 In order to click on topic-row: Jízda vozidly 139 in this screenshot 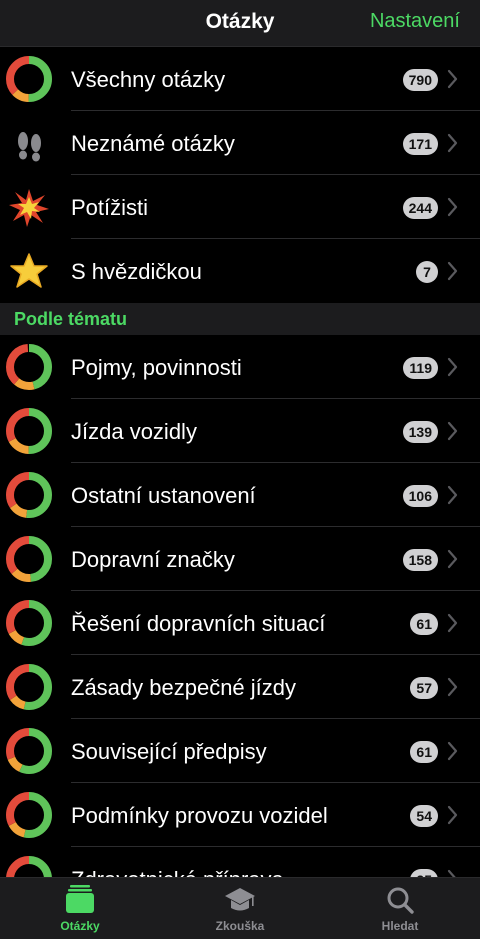, I will do `click(240, 431)`.